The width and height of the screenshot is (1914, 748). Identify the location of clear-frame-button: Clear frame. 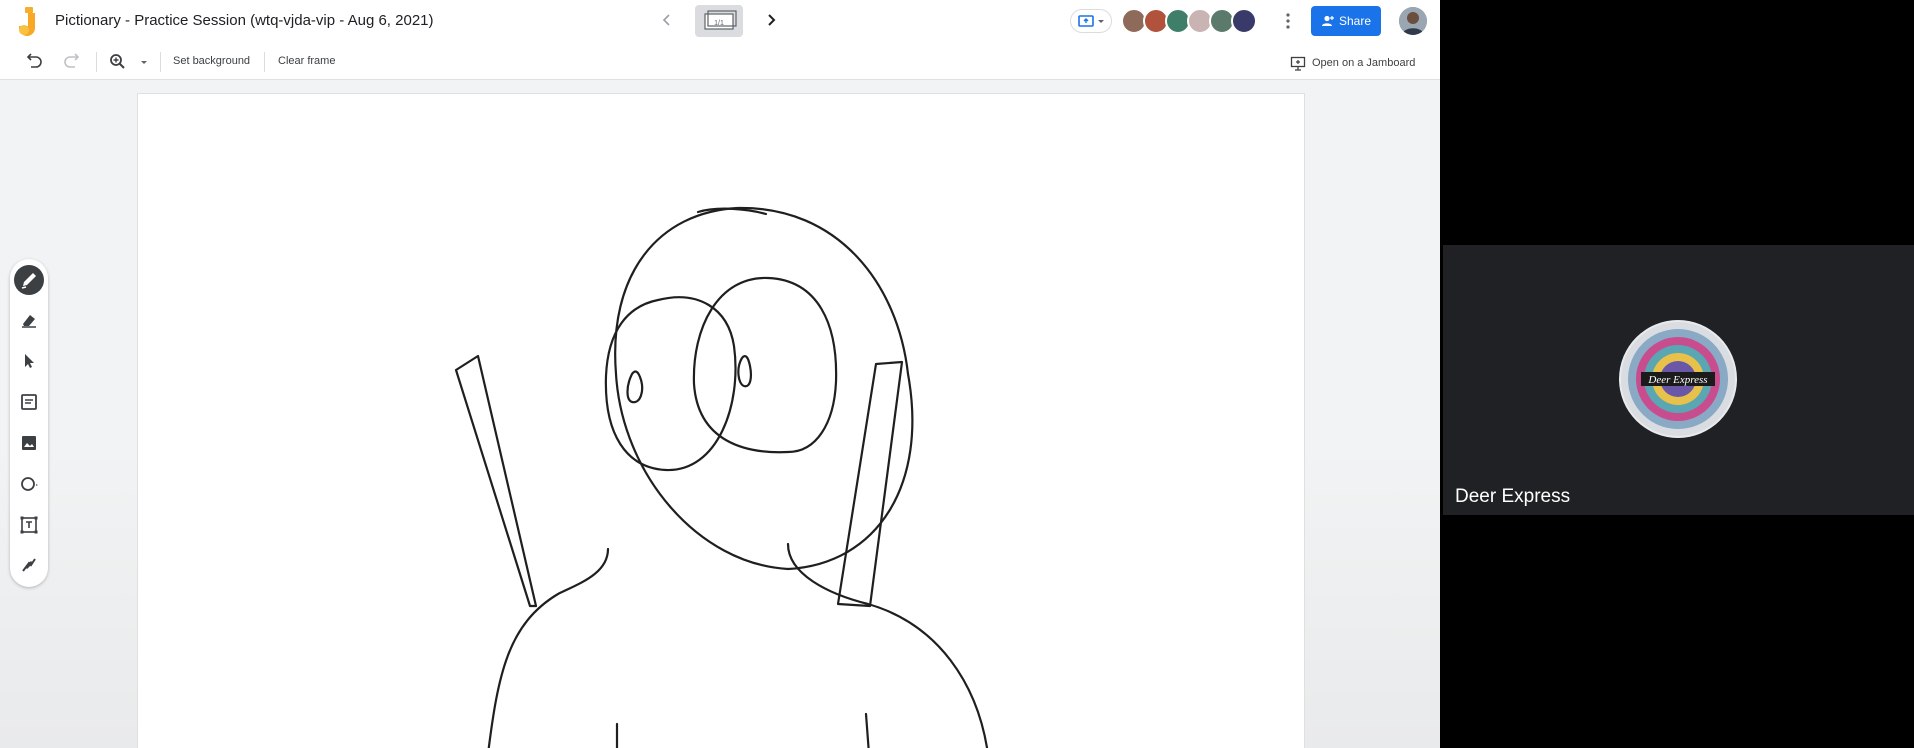
(306, 61).